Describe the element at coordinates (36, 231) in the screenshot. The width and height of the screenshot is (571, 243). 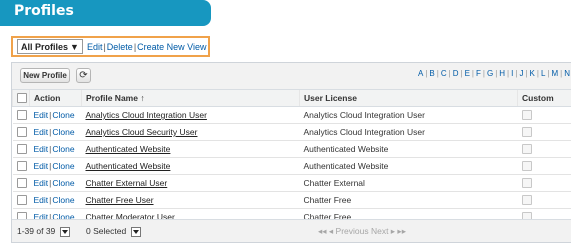
I see `record-range-text: 1-39 of 39` at that location.